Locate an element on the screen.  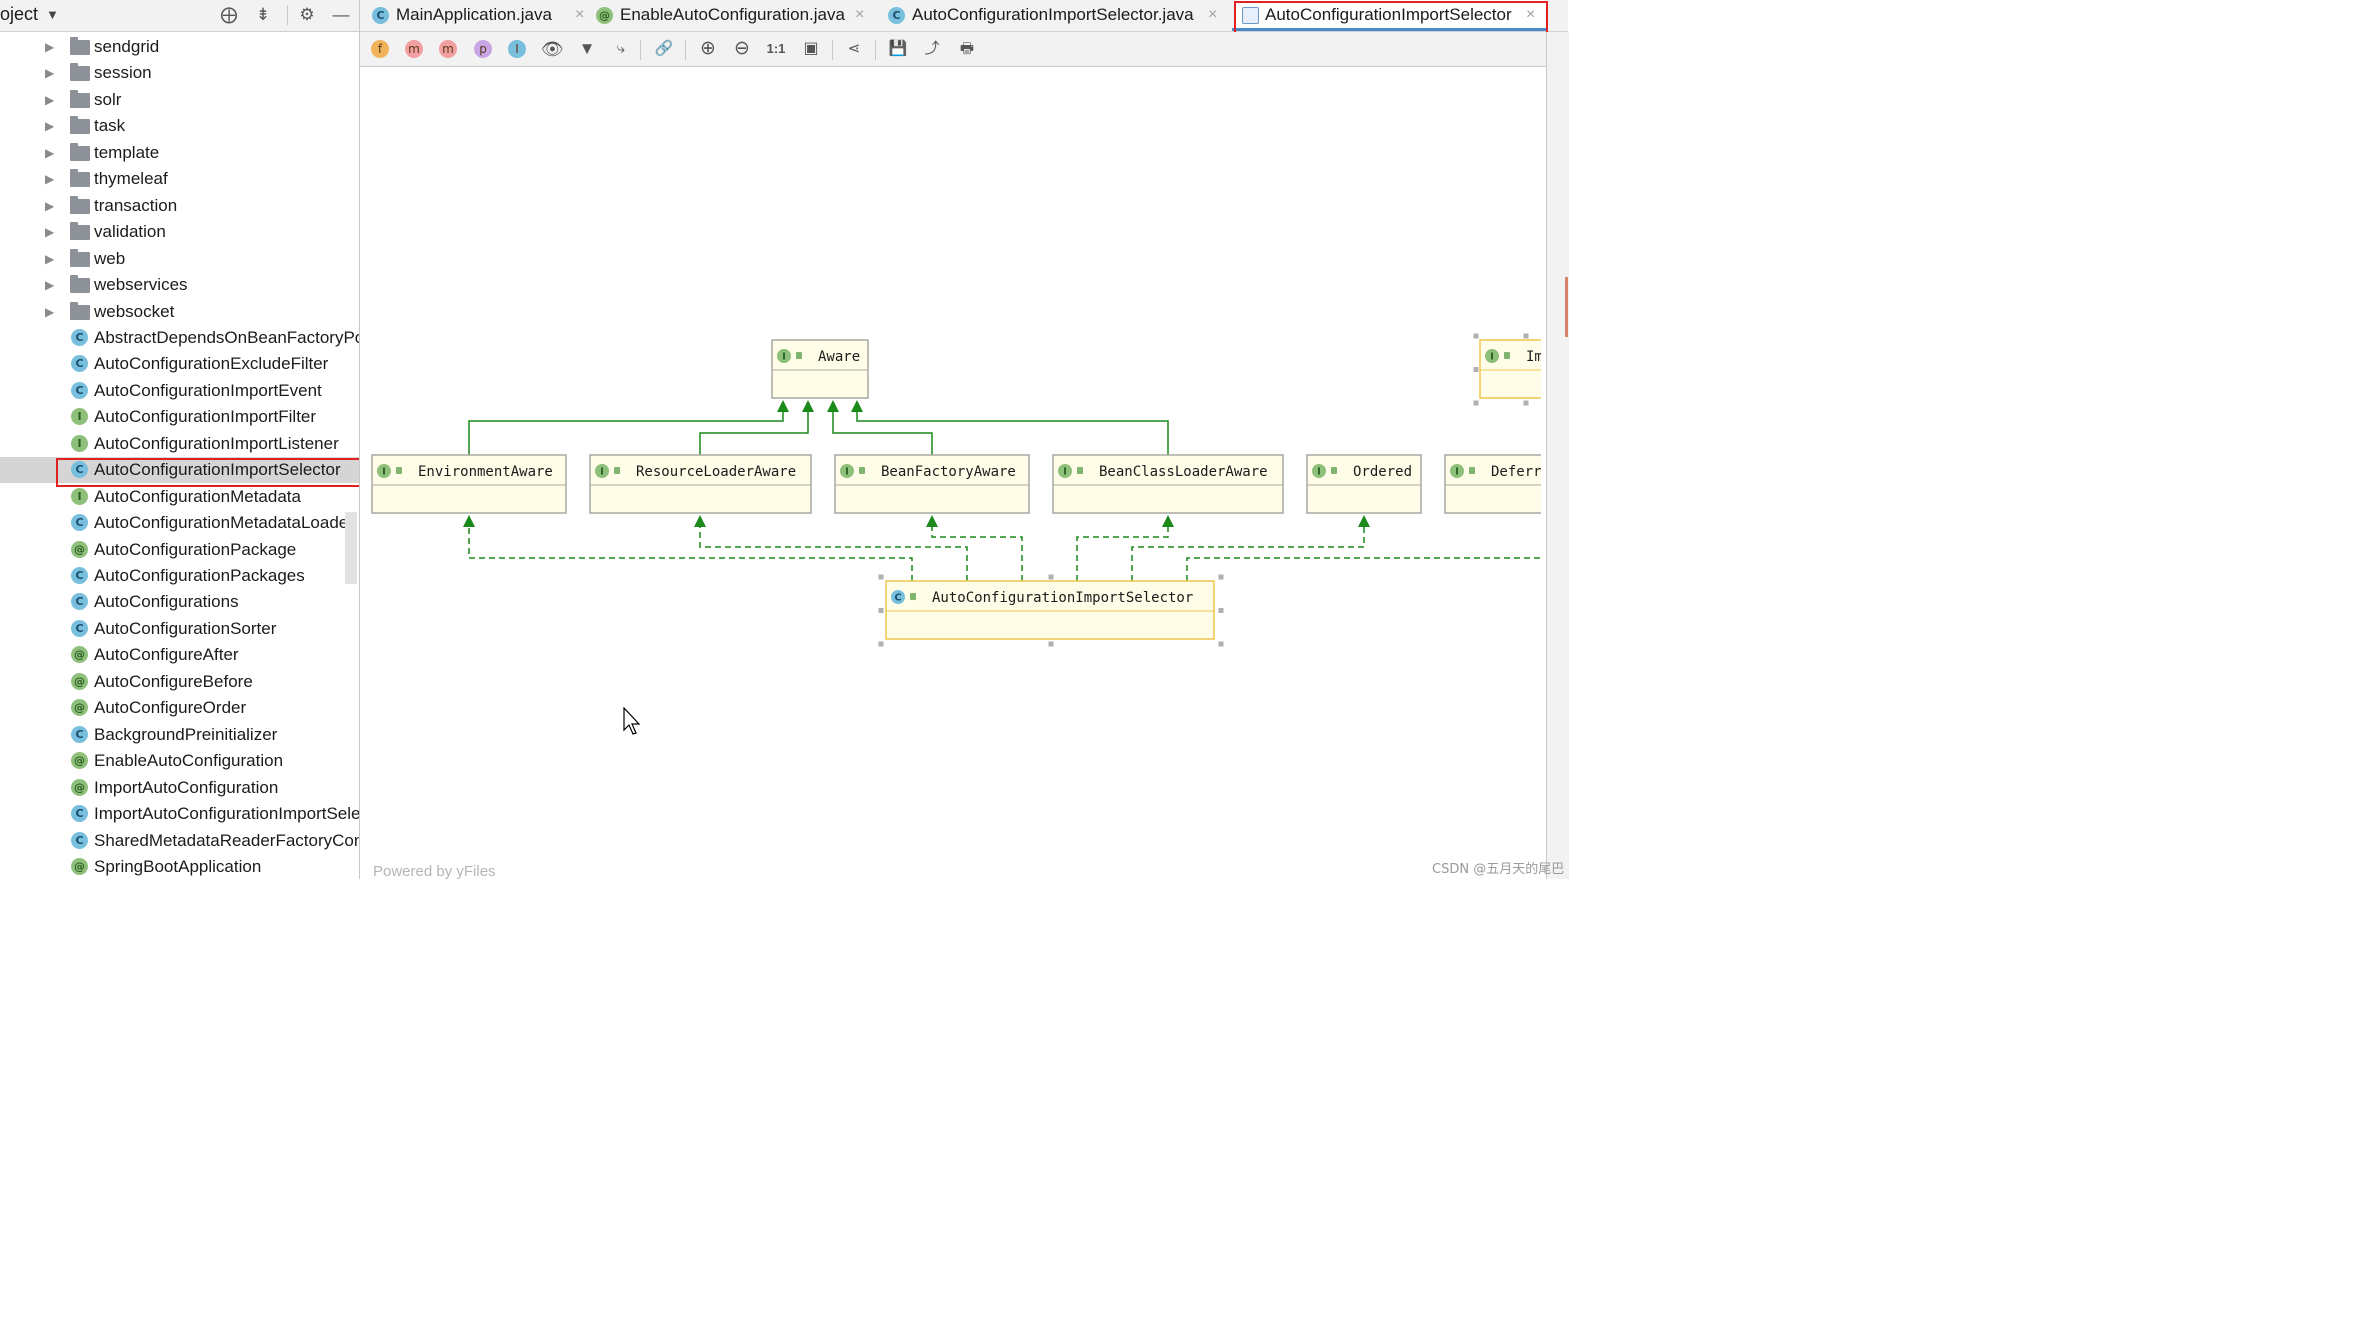
tree-item: I AutoConfigurationImportListener is located at coordinates (179, 444).